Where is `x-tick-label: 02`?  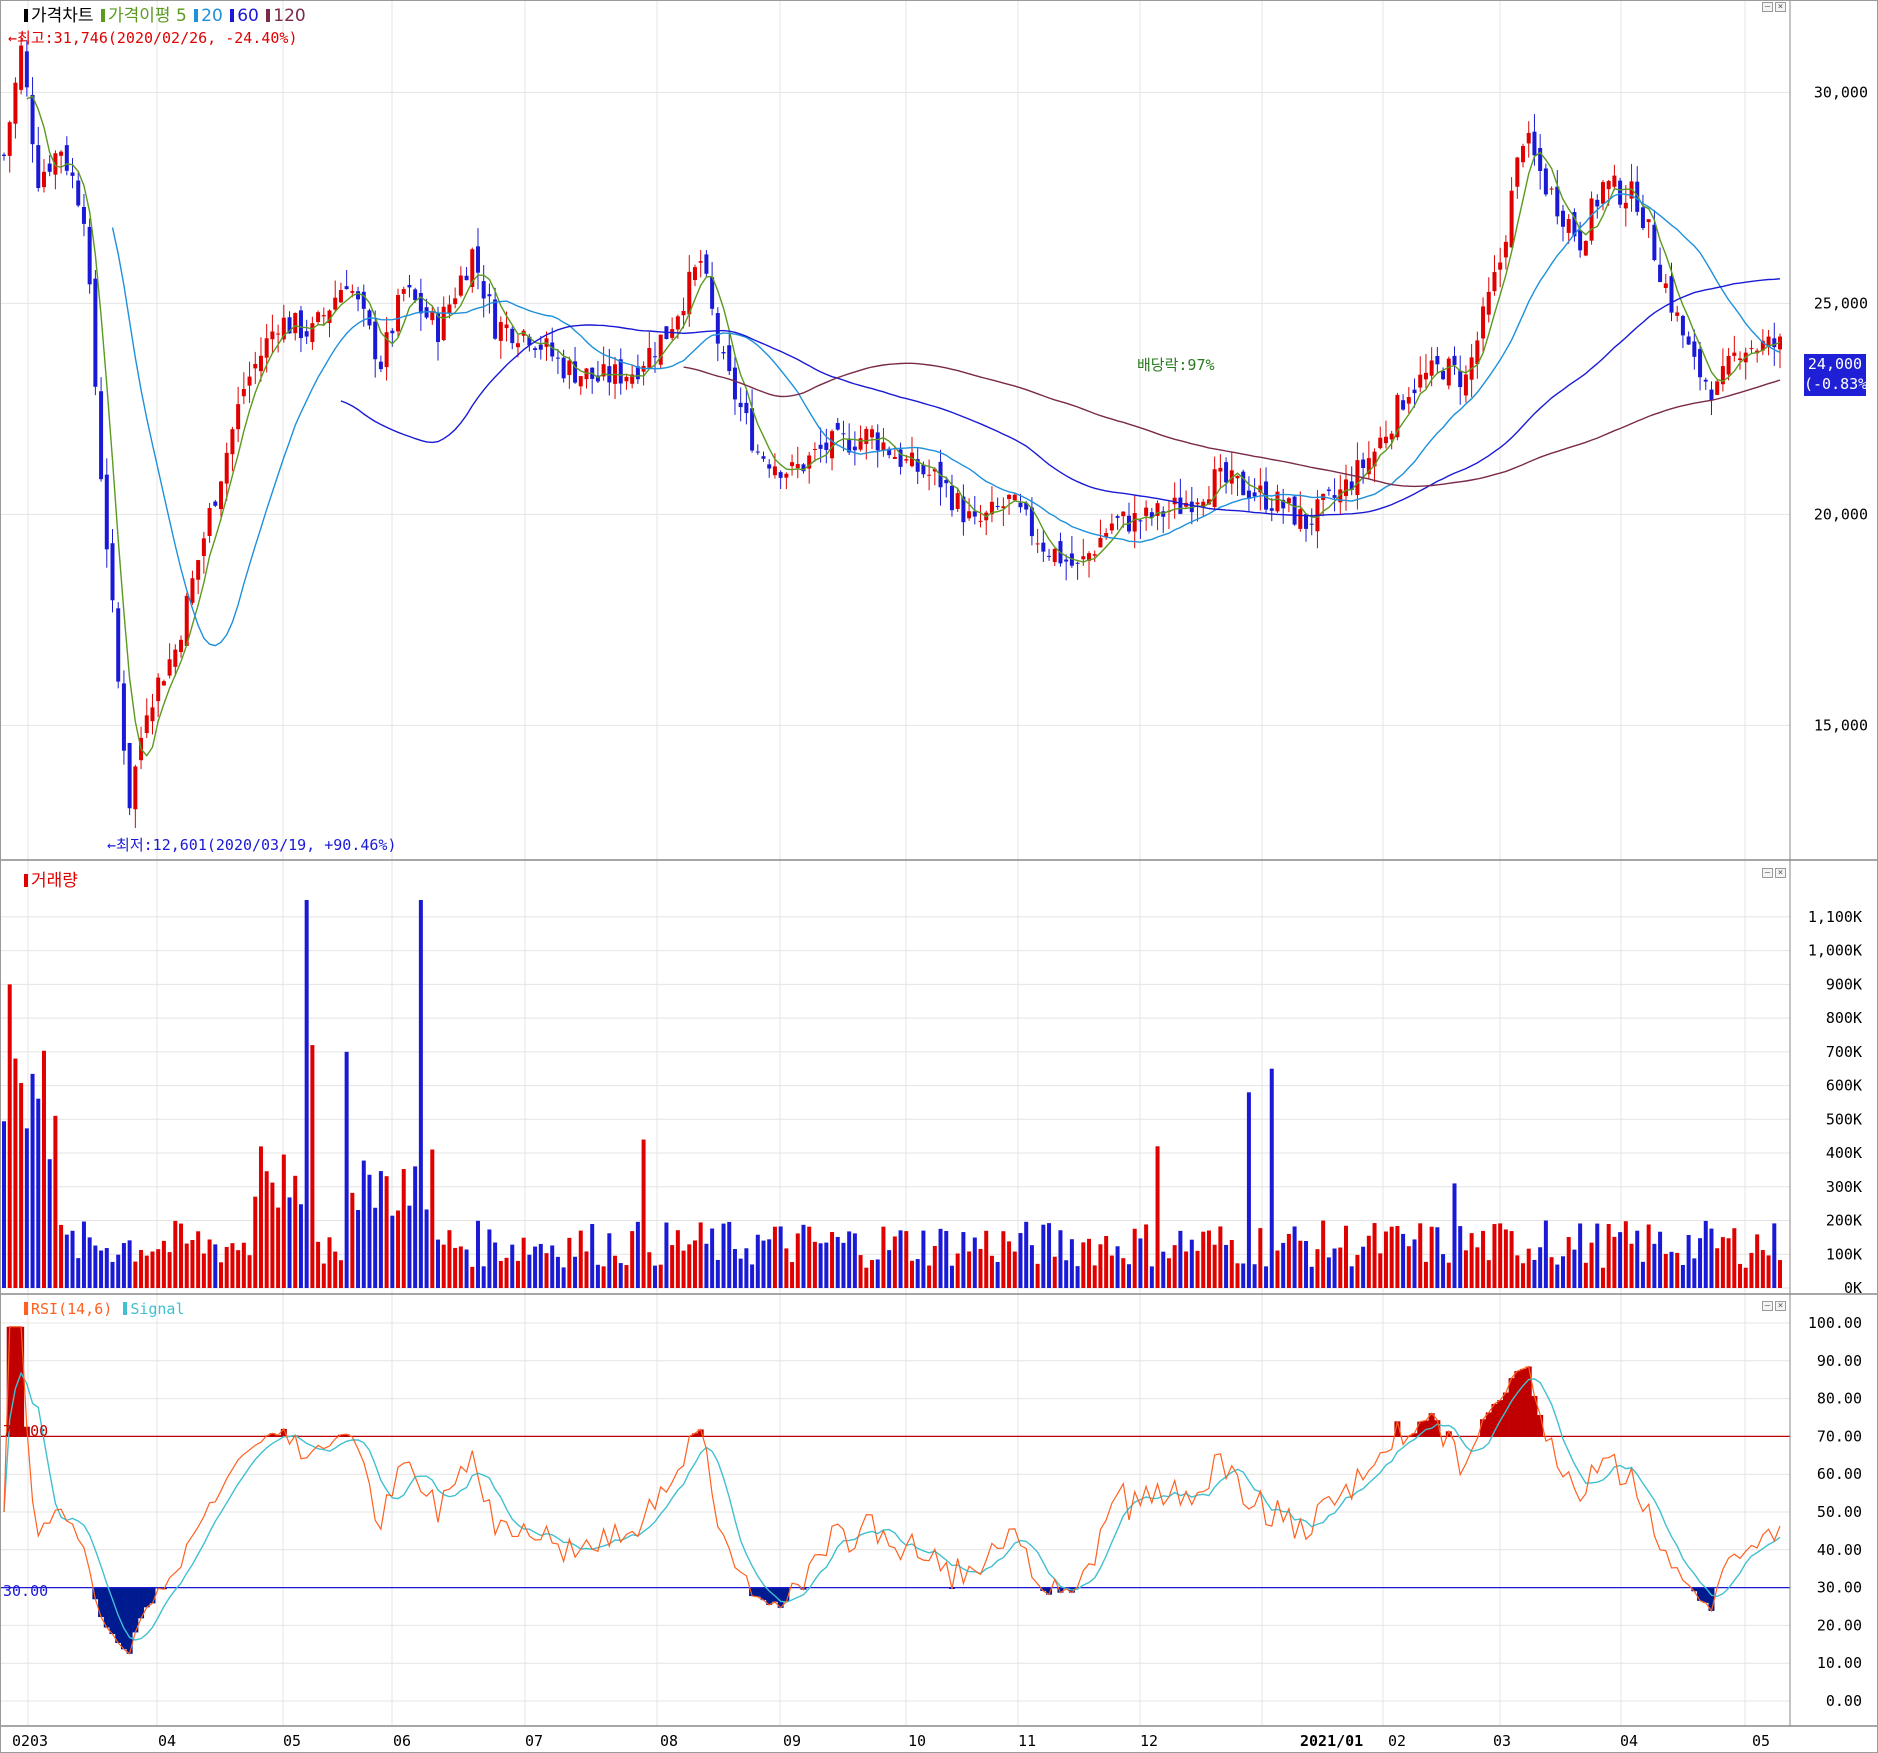
x-tick-label: 02 is located at coordinates (1397, 1741).